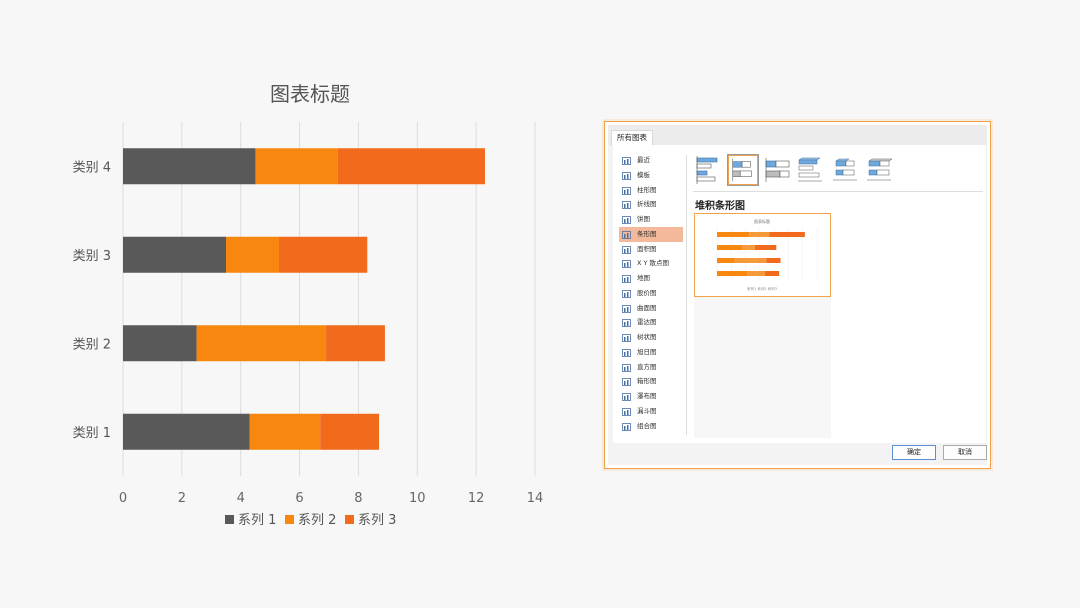 This screenshot has width=1080, height=608. Describe the element at coordinates (647, 204) in the screenshot. I see `chart-category-label: 折线图` at that location.